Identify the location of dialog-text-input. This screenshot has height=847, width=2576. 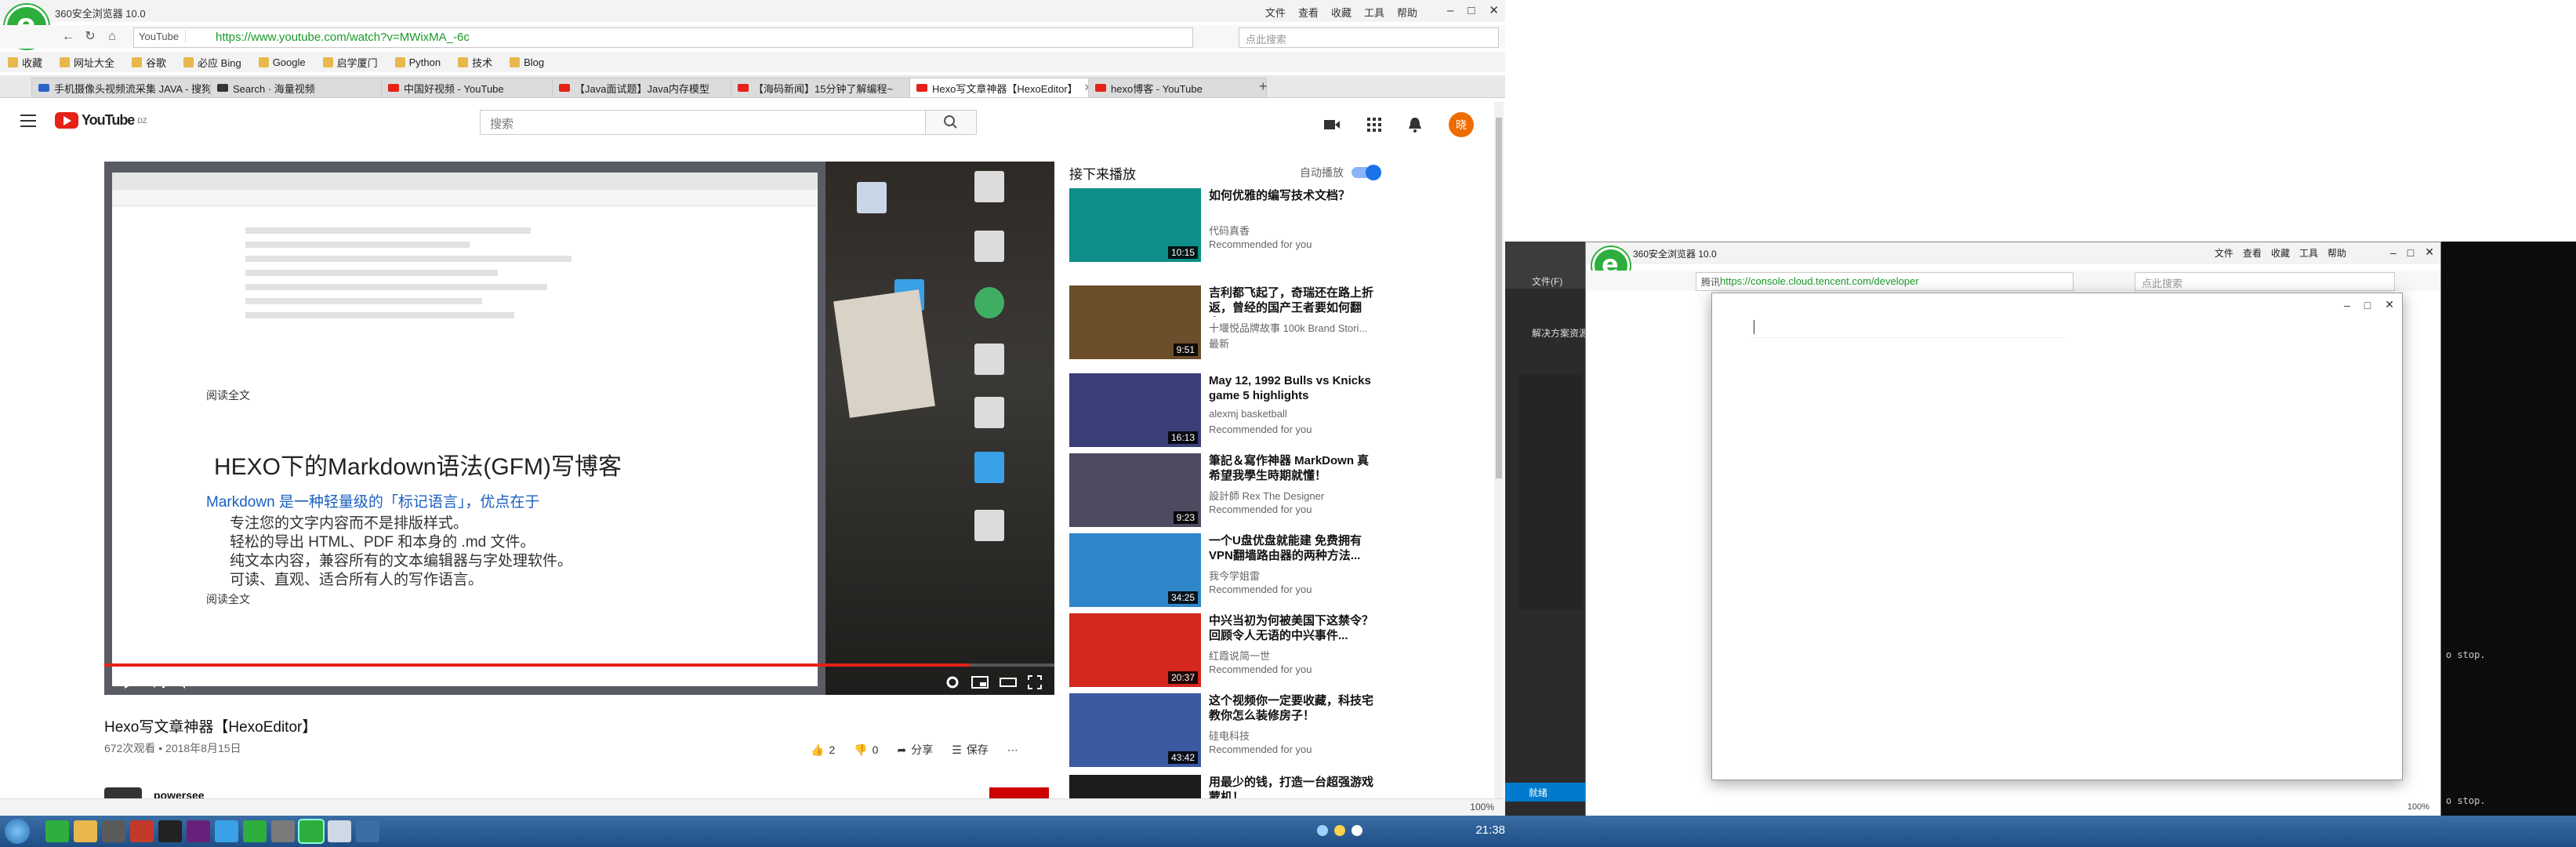
(1908, 327).